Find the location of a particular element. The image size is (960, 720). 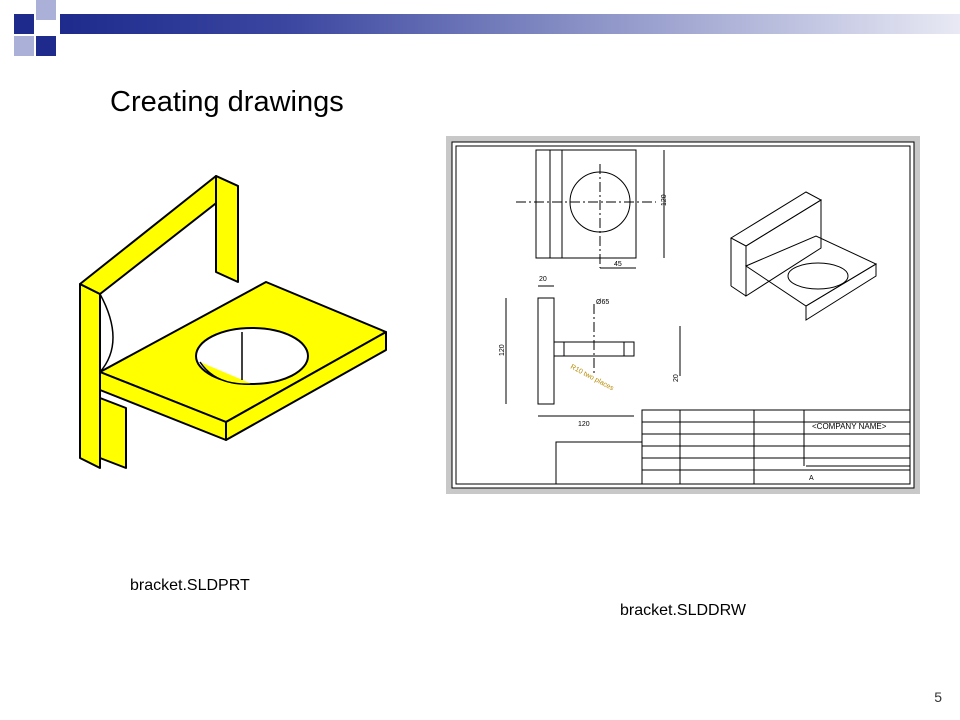

dim-20-top: 20 is located at coordinates (543, 279).